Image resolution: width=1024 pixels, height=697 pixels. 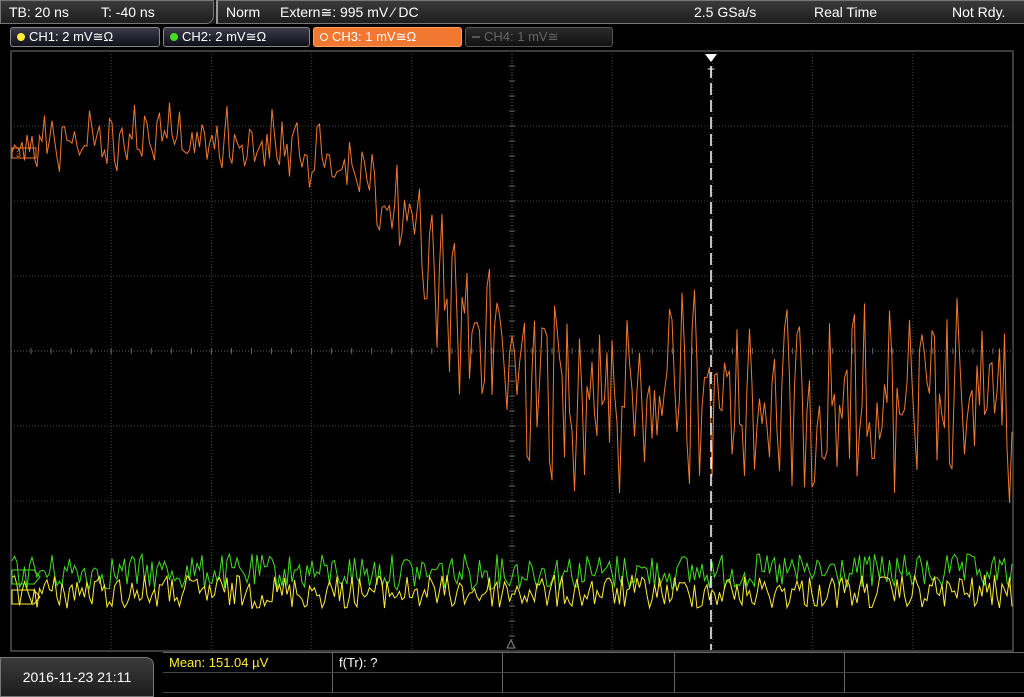 I want to click on channel-4-label: CH4: 1 mV≅, so click(x=521, y=36).